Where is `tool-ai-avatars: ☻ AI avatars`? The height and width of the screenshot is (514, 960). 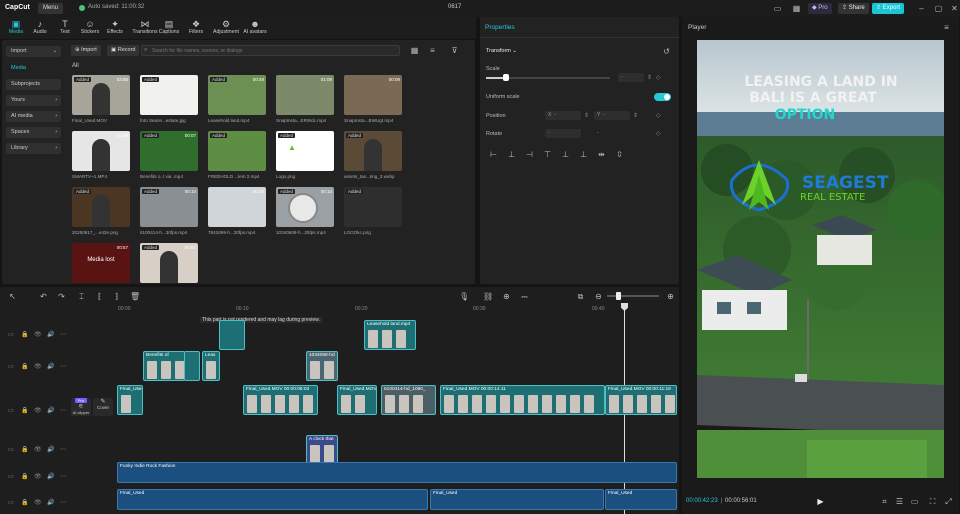 tool-ai-avatars: ☻ AI avatars is located at coordinates (255, 28).